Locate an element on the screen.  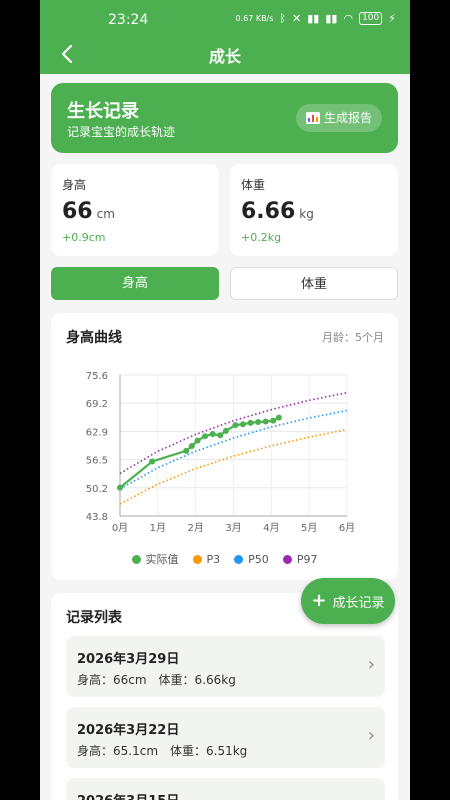
net-speed: 0.67 KB/s is located at coordinates (254, 18).